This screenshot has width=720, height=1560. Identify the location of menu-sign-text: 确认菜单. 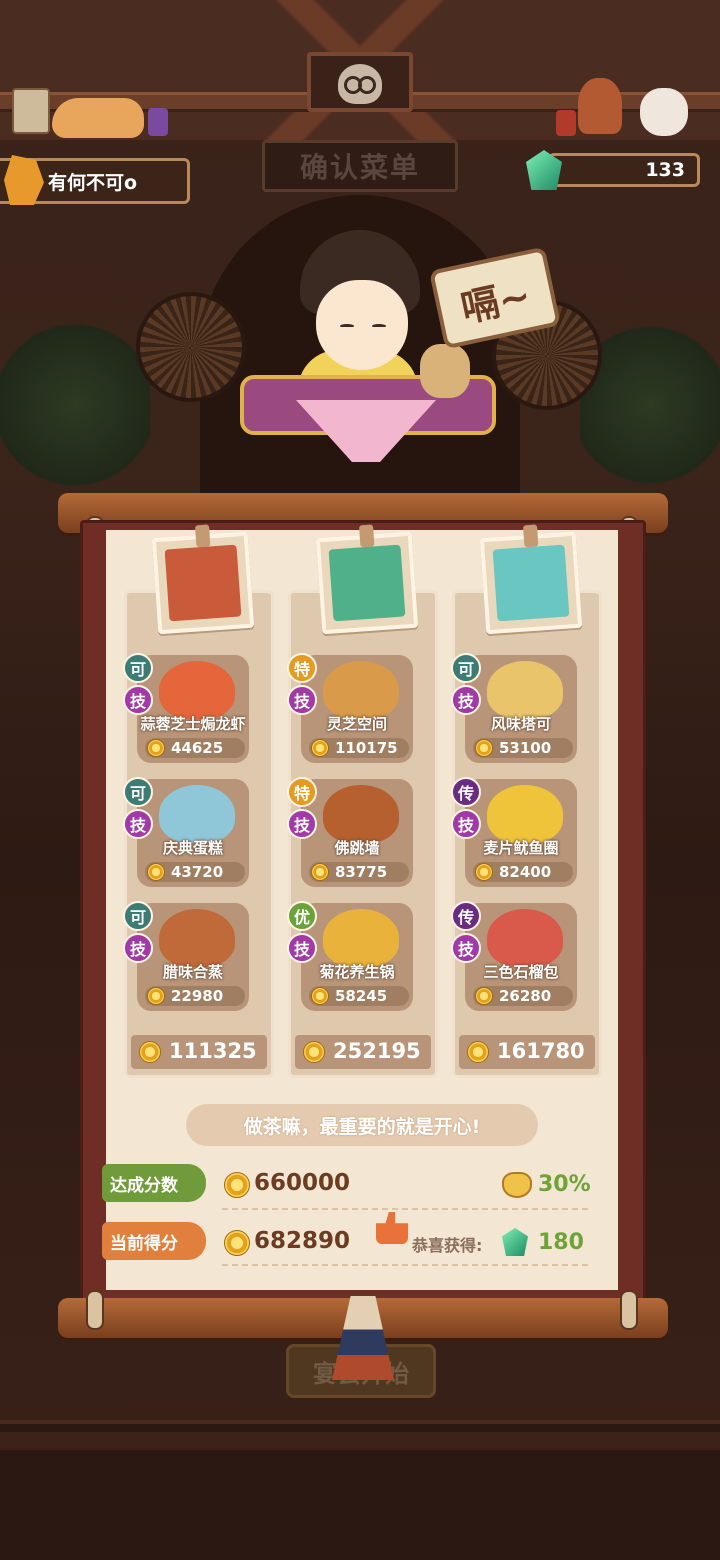
(359, 167).